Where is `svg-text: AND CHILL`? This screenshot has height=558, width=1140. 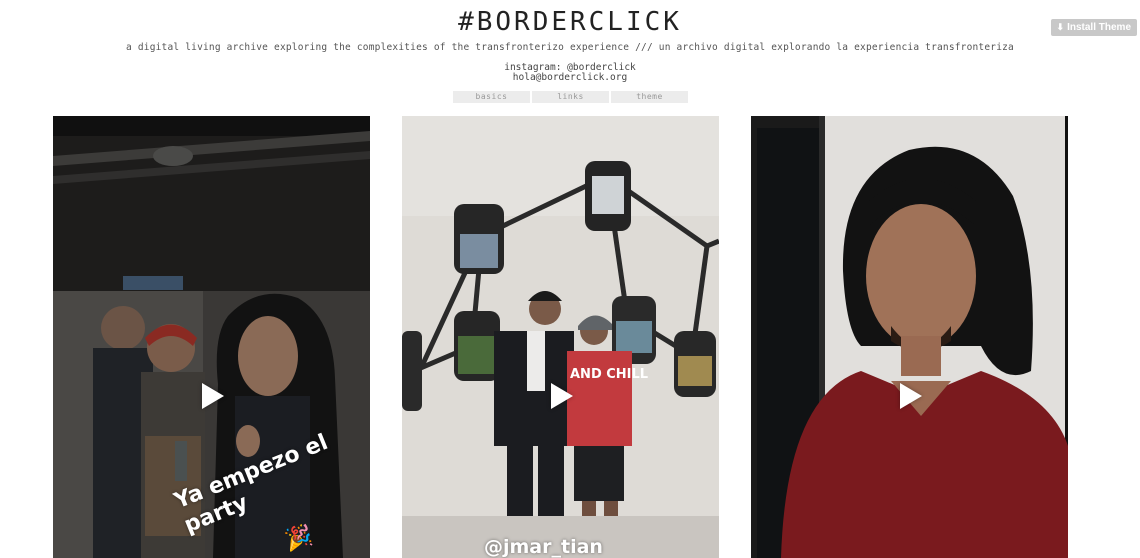 svg-text: AND CHILL is located at coordinates (609, 374).